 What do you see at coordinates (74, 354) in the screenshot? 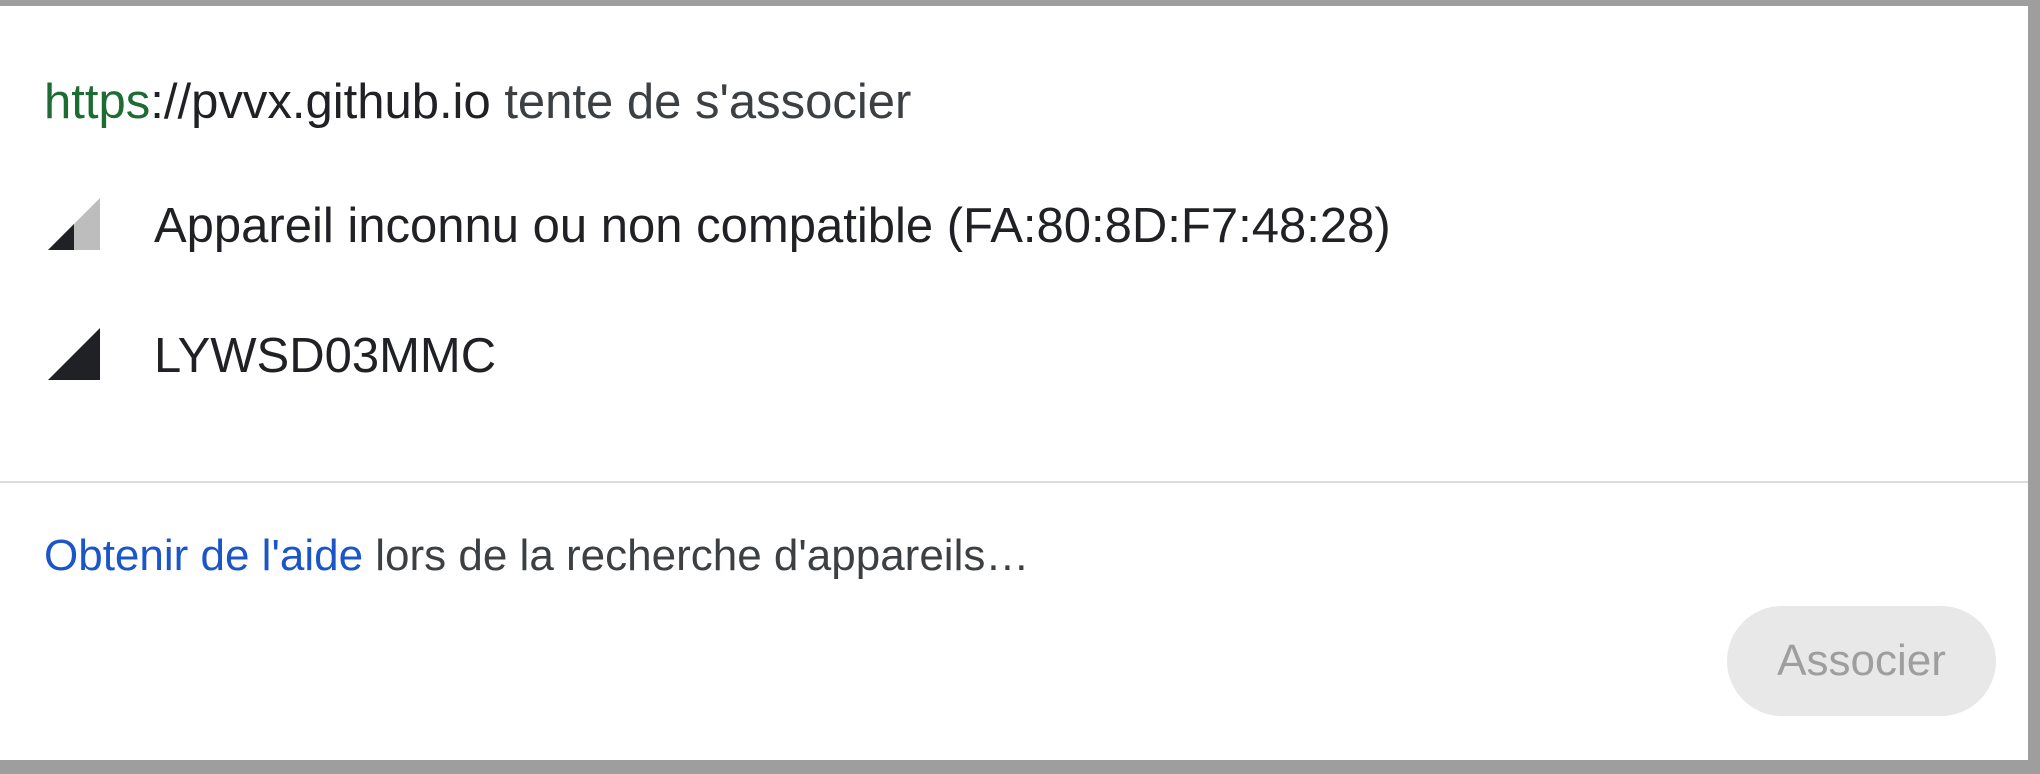
I see `signal-strong-icon` at bounding box center [74, 354].